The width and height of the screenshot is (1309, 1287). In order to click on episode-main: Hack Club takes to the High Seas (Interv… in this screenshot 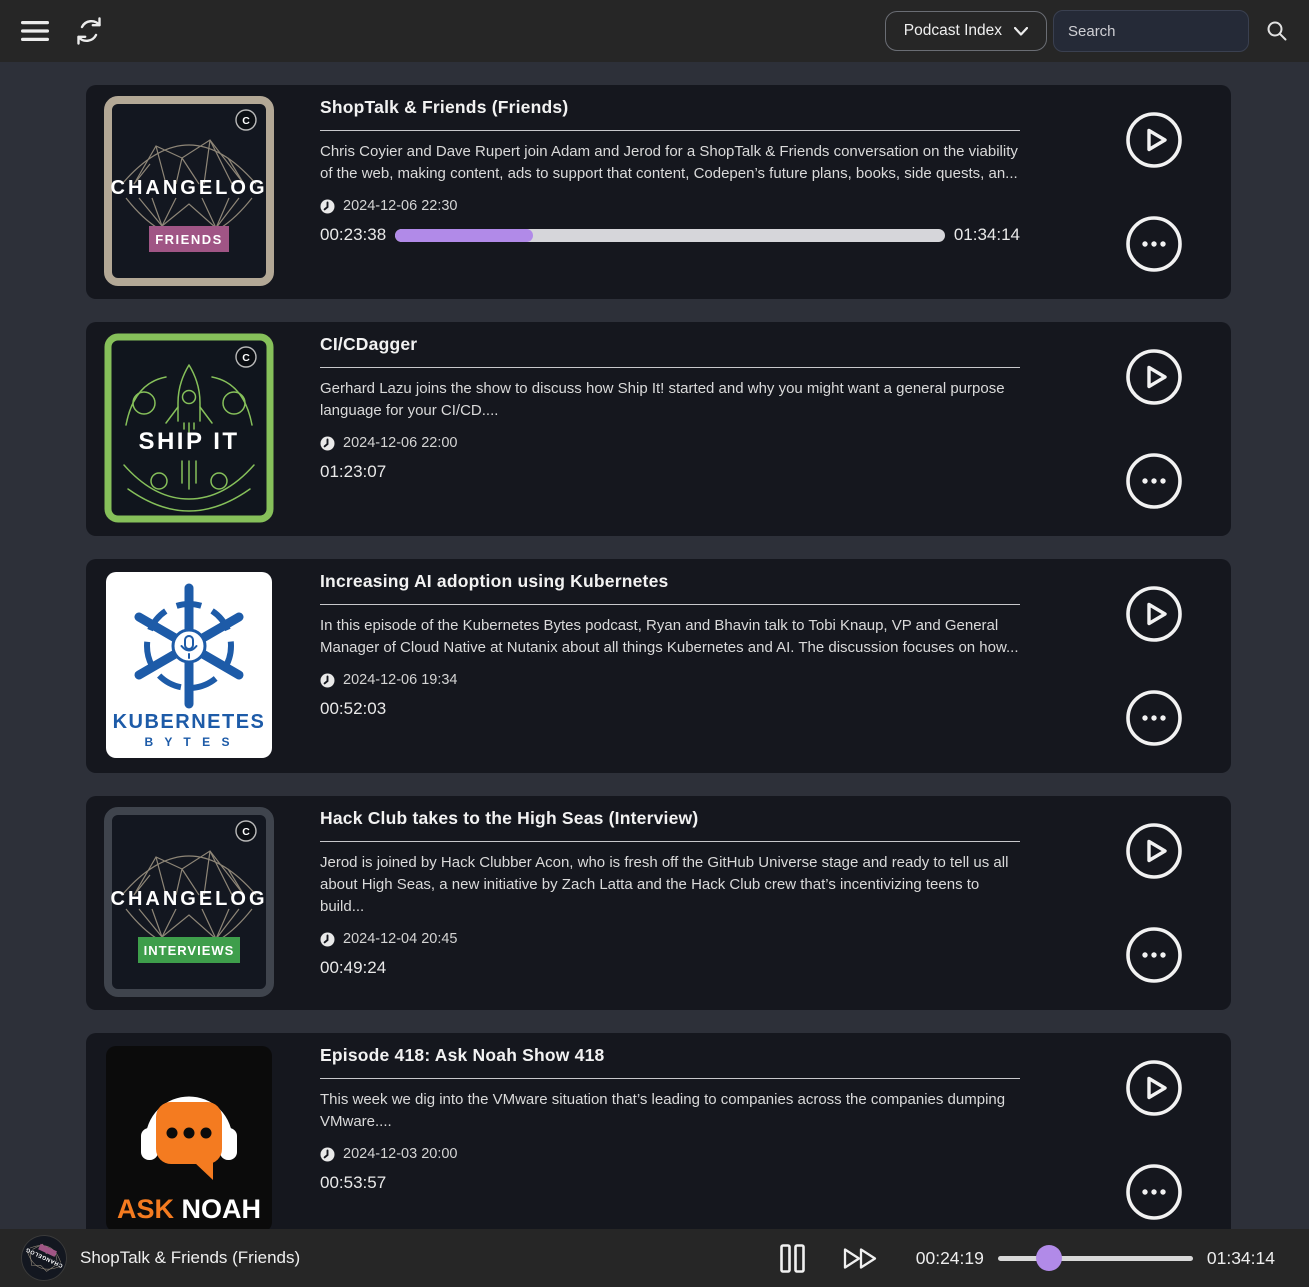, I will do `click(670, 893)`.